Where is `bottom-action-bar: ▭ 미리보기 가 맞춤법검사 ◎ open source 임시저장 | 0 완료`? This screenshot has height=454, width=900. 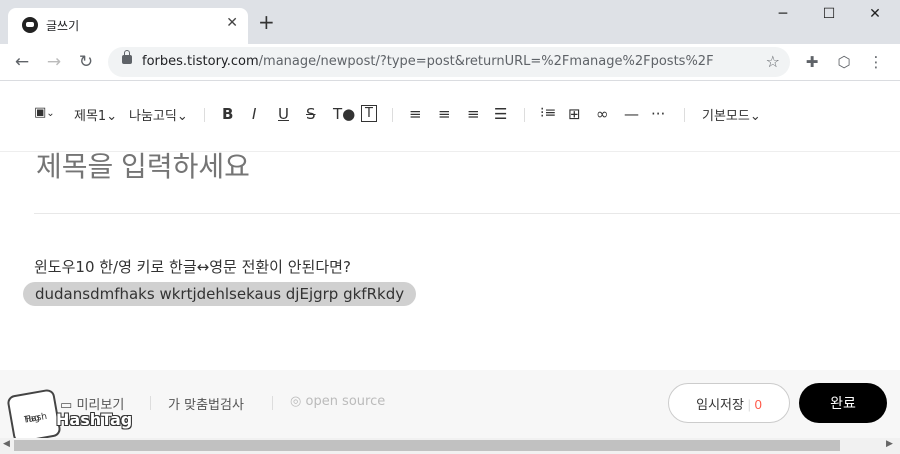
bottom-action-bar: ▭ 미리보기 가 맞춤법검사 ◎ open source 임시저장 | 0 완료 is located at coordinates (450, 404).